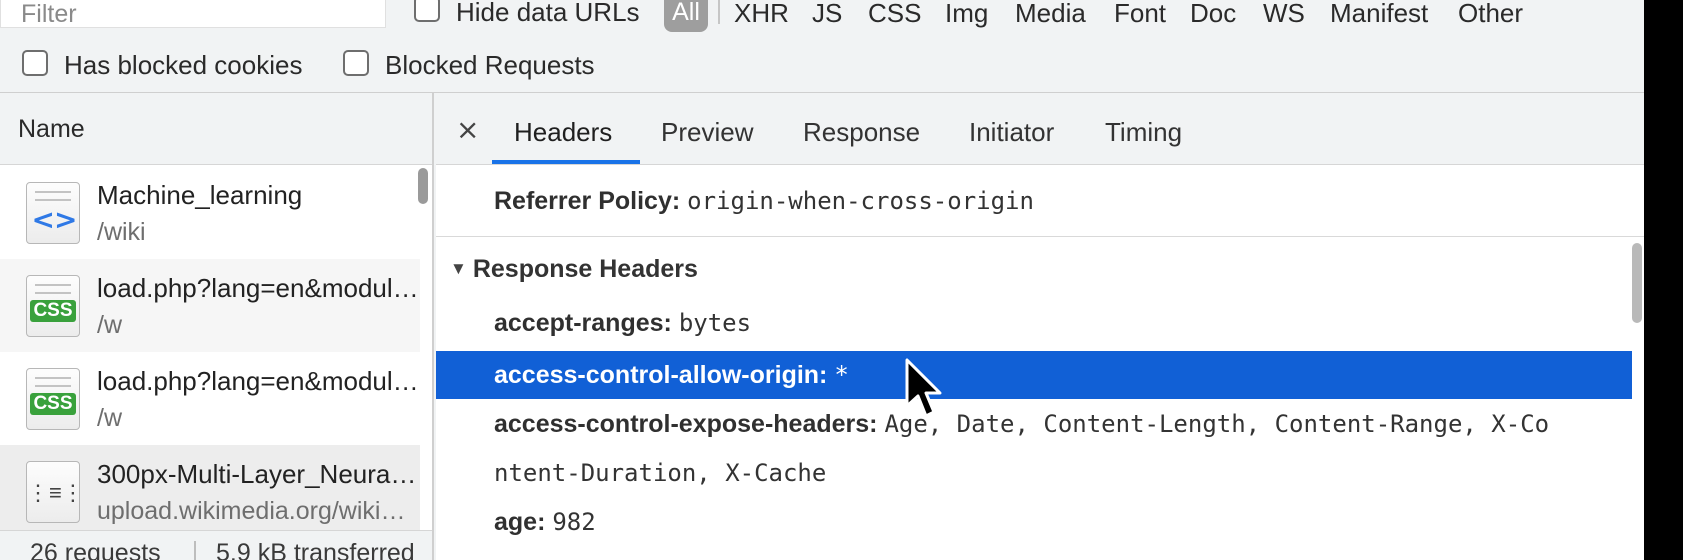 This screenshot has width=1683, height=560. Describe the element at coordinates (183, 65) in the screenshot. I see `has-blocked-cookies-label: Has blocked cookies` at that location.